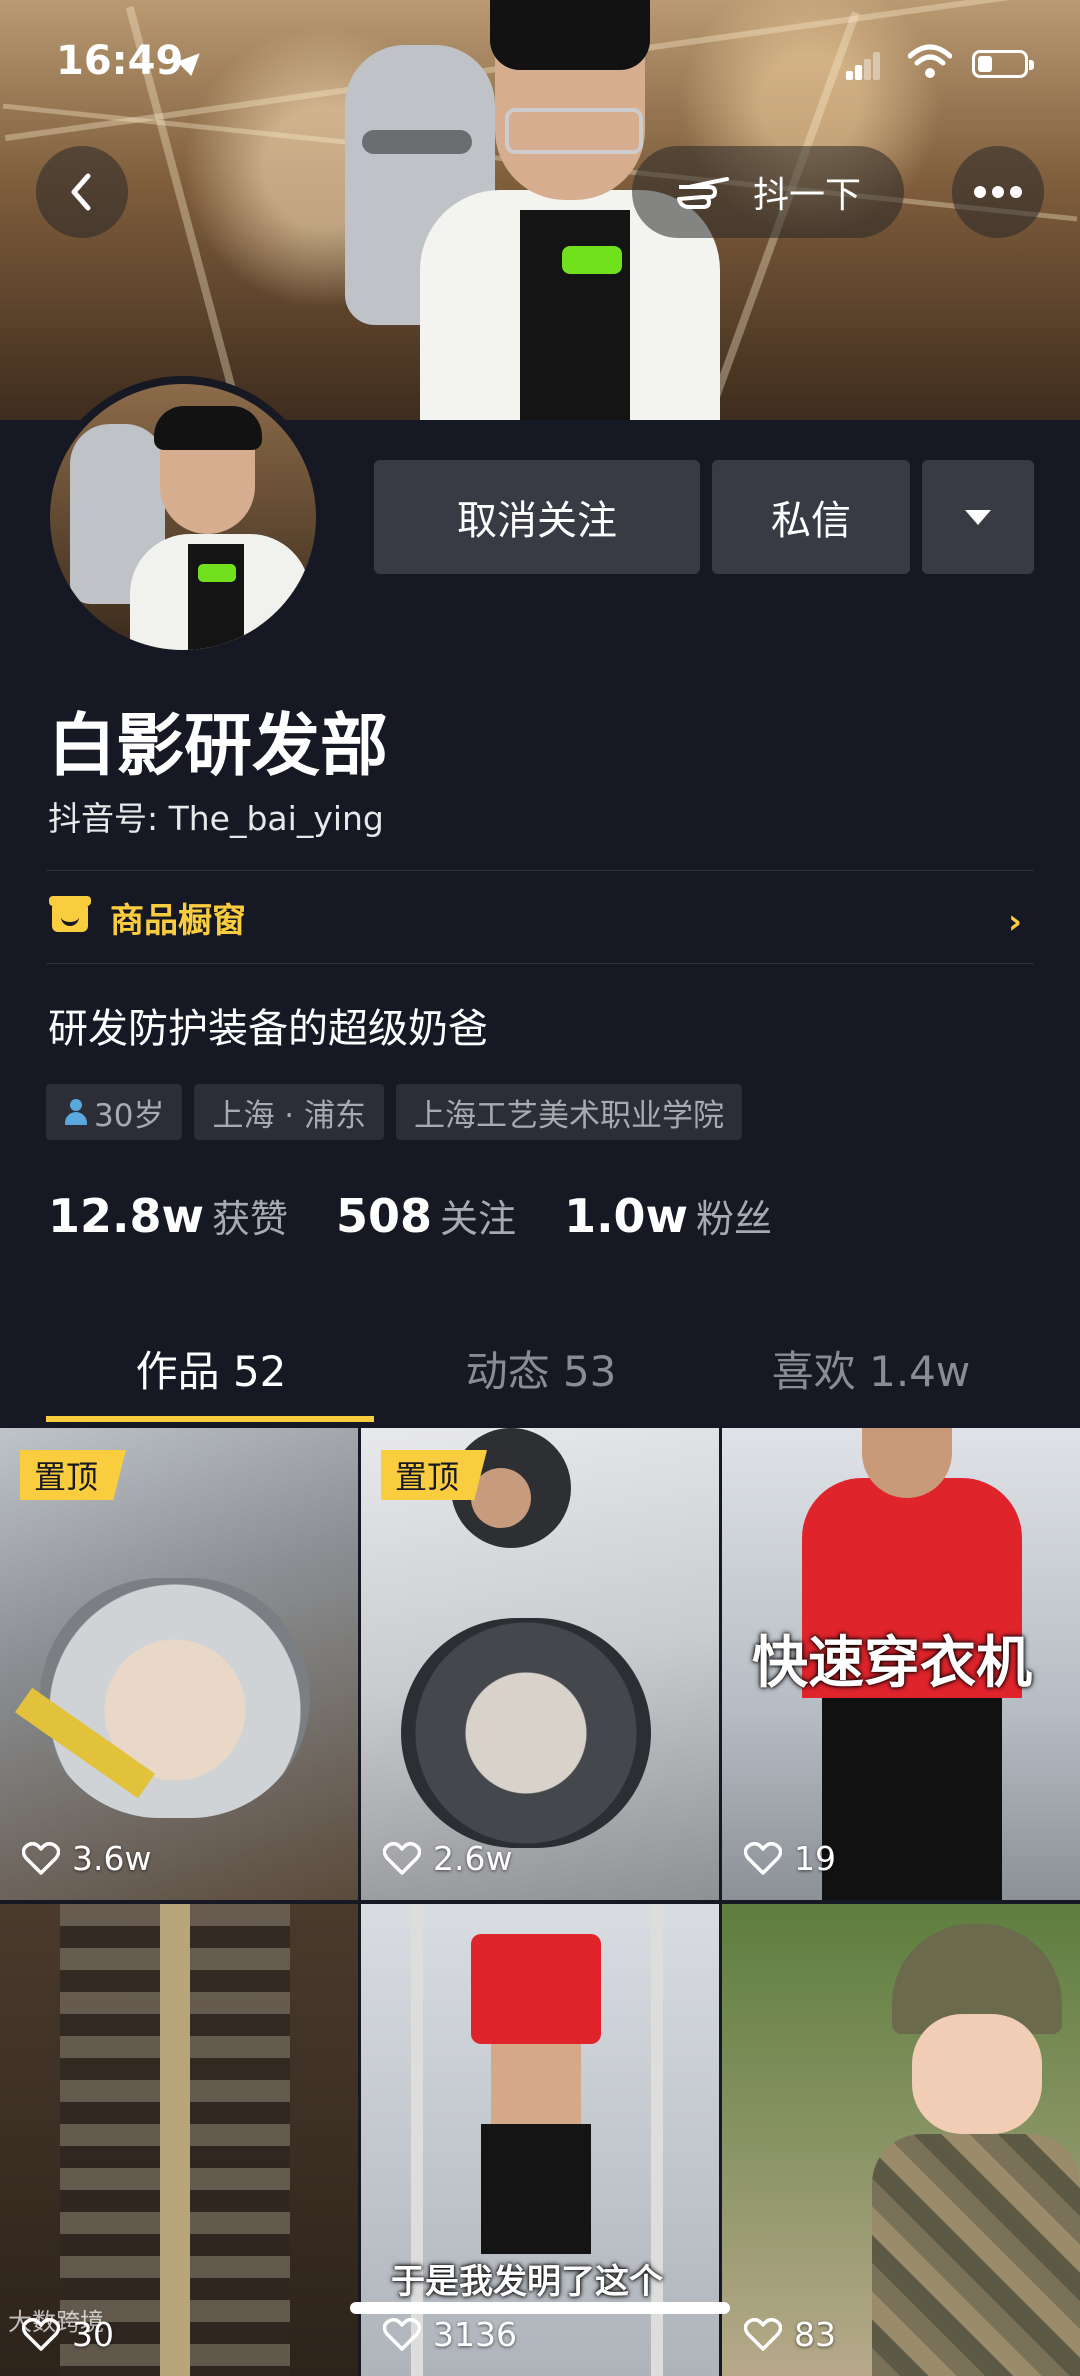 Image resolution: width=1080 pixels, height=2376 pixels. Describe the element at coordinates (478, 1215) in the screenshot. I see `following-label: 关注` at that location.